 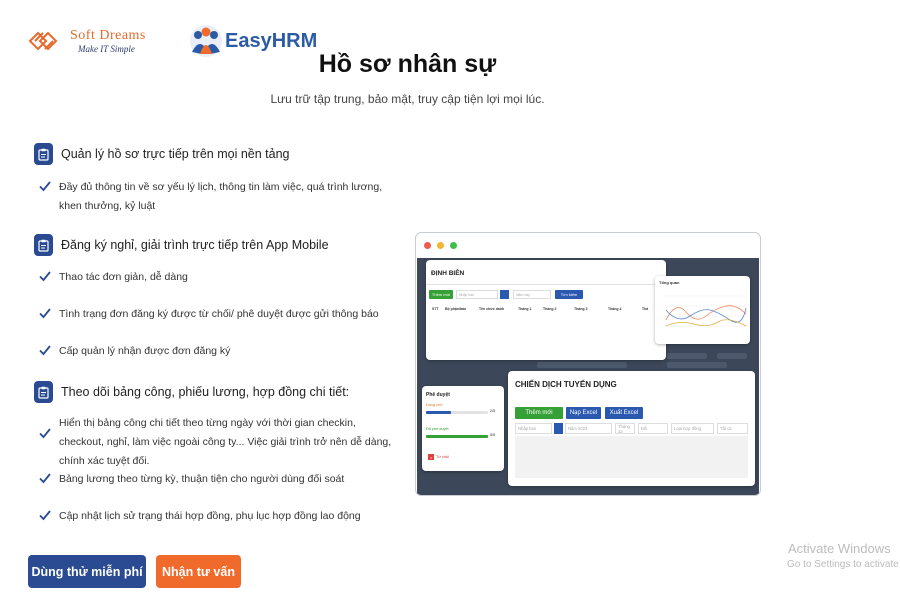 I want to click on approved-count: 5/5, so click(x=493, y=435).